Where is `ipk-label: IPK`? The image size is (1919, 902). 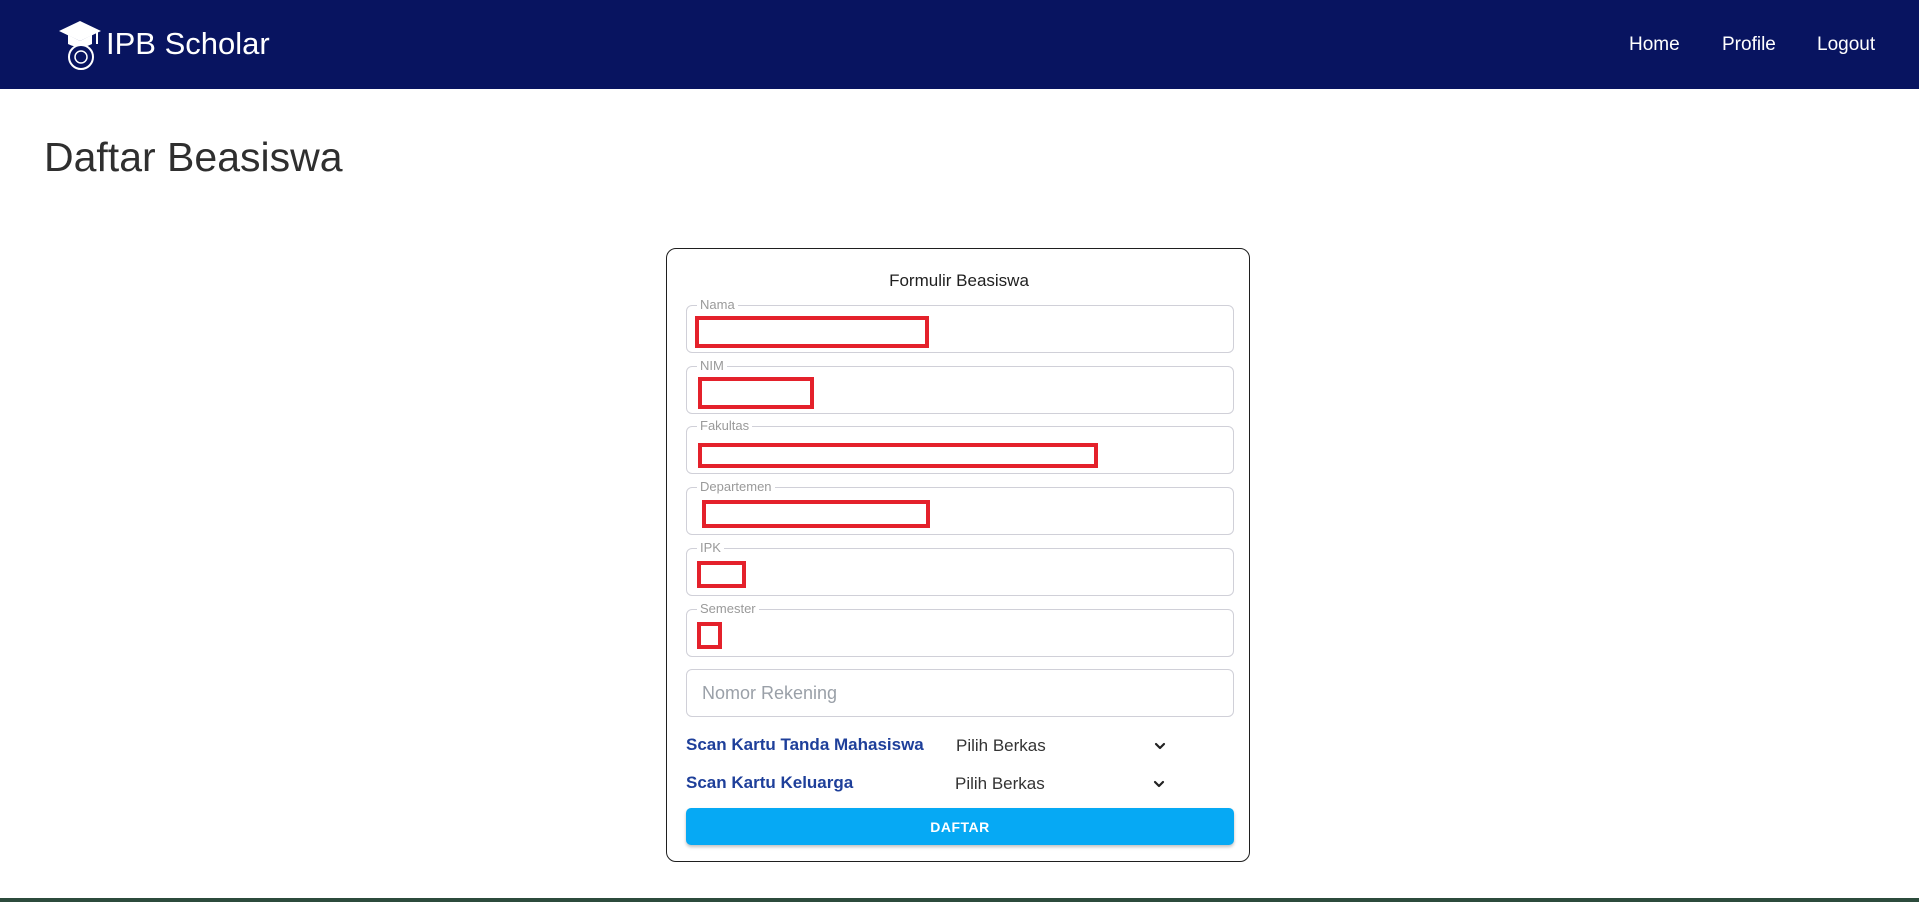
ipk-label: IPK is located at coordinates (710, 548).